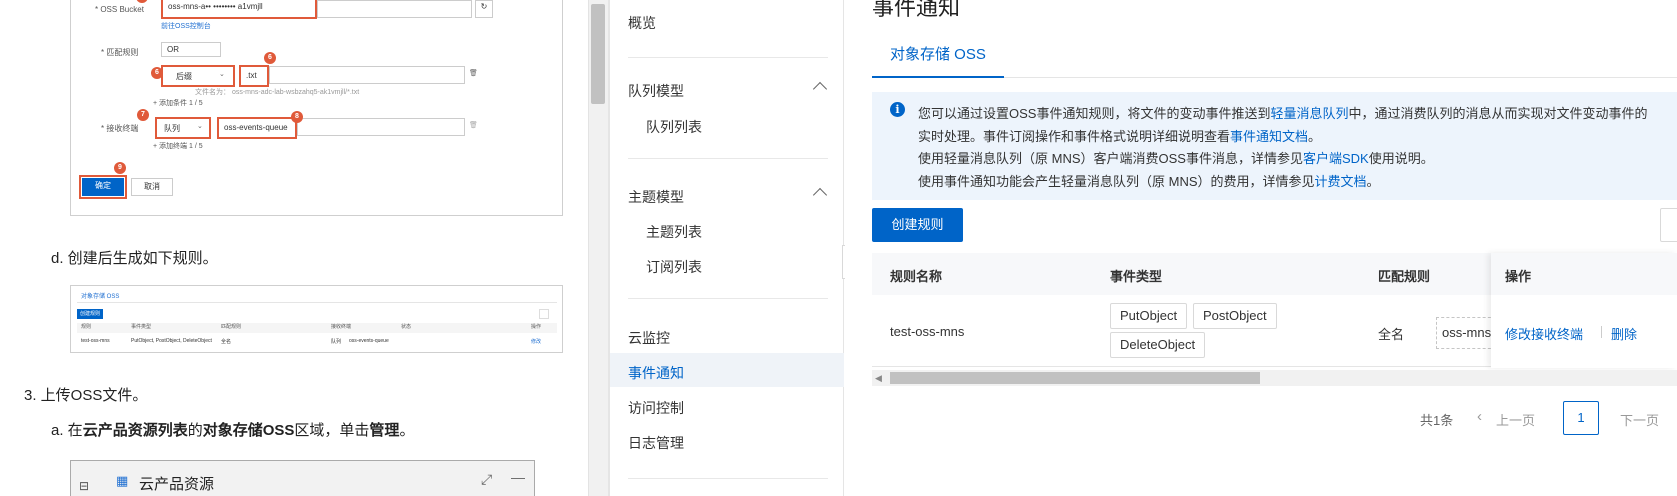 Image resolution: width=1677 pixels, height=496 pixels. I want to click on thumb-td: test-oss-mns, so click(95, 341).